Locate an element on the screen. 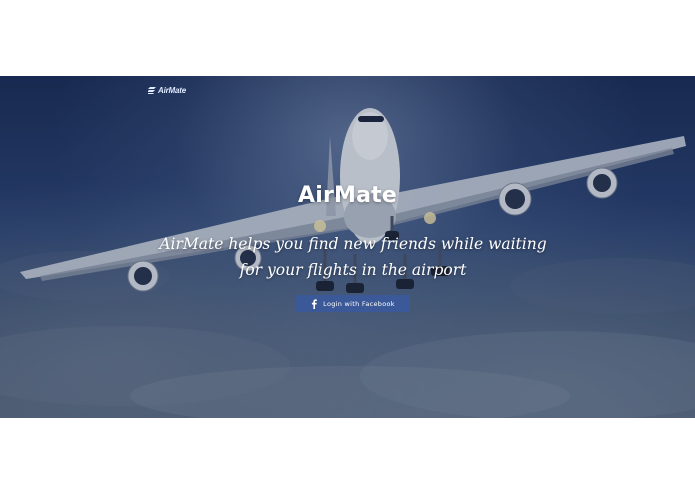 The image size is (695, 494). login-with-facebook-button: Login with Facebook is located at coordinates (353, 303).